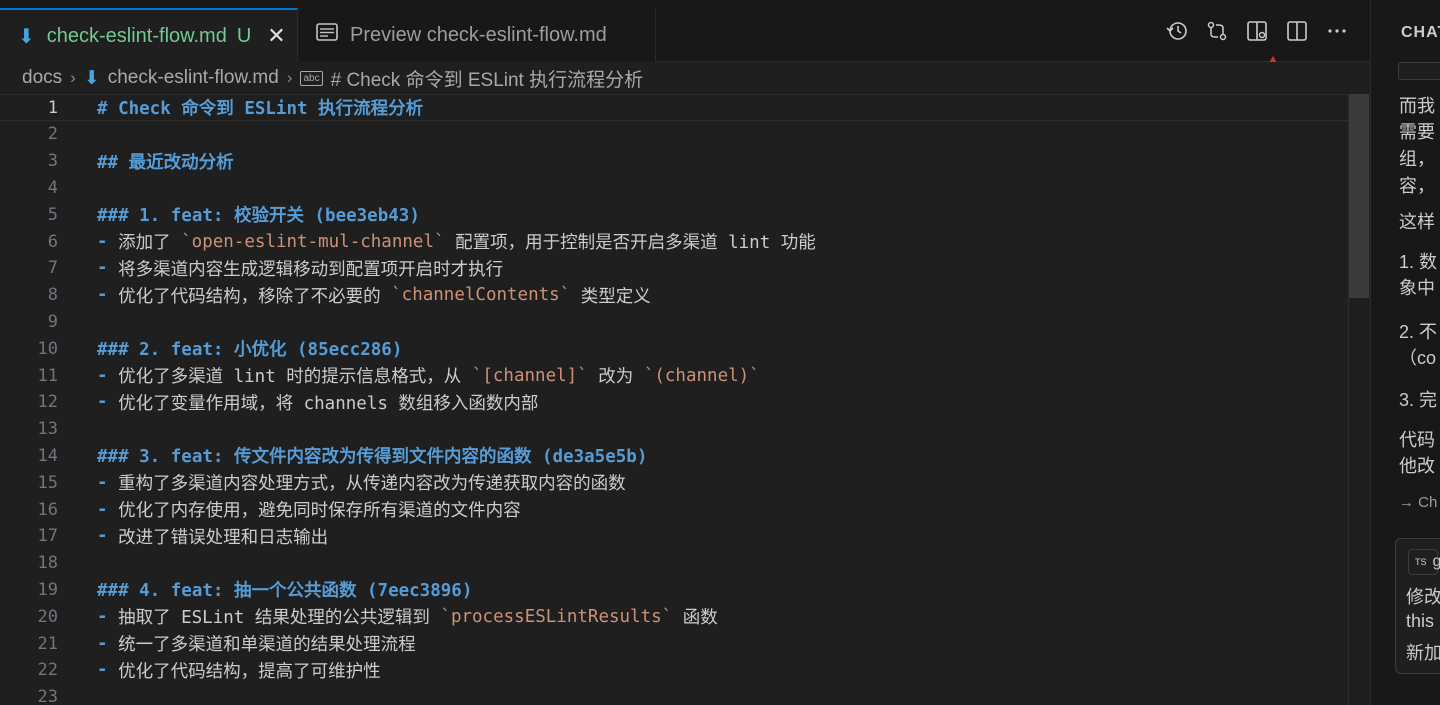 This screenshot has width=1440, height=705. Describe the element at coordinates (328, 403) in the screenshot. I see `text-token: 优化了变量作用域，将 channels 数组移入函数内部` at that location.